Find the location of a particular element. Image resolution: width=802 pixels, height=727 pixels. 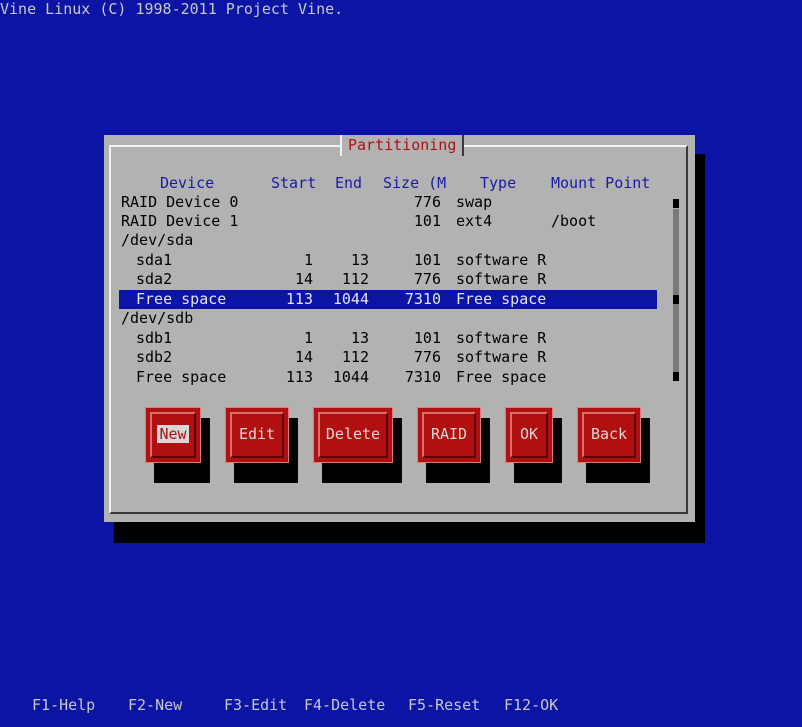

back-button-label: Back is located at coordinates (609, 434).